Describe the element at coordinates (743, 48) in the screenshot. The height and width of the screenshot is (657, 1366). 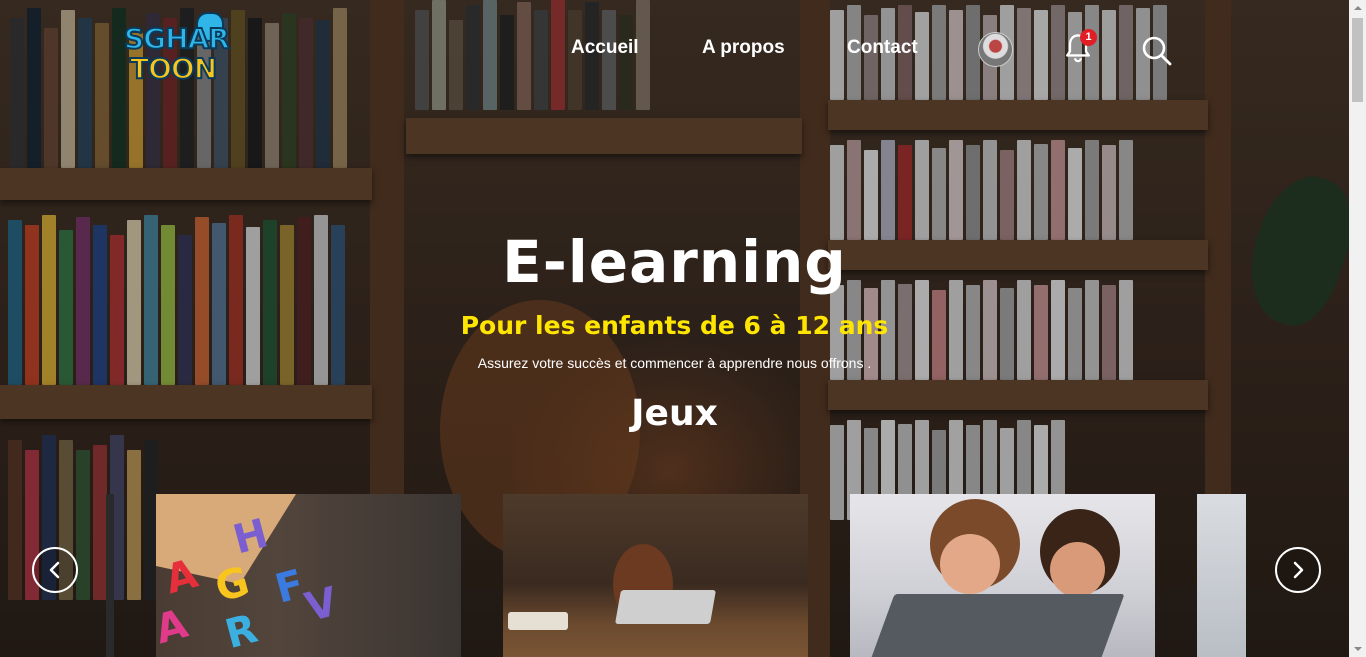
I see `nav-link-a-propos: A propos` at that location.